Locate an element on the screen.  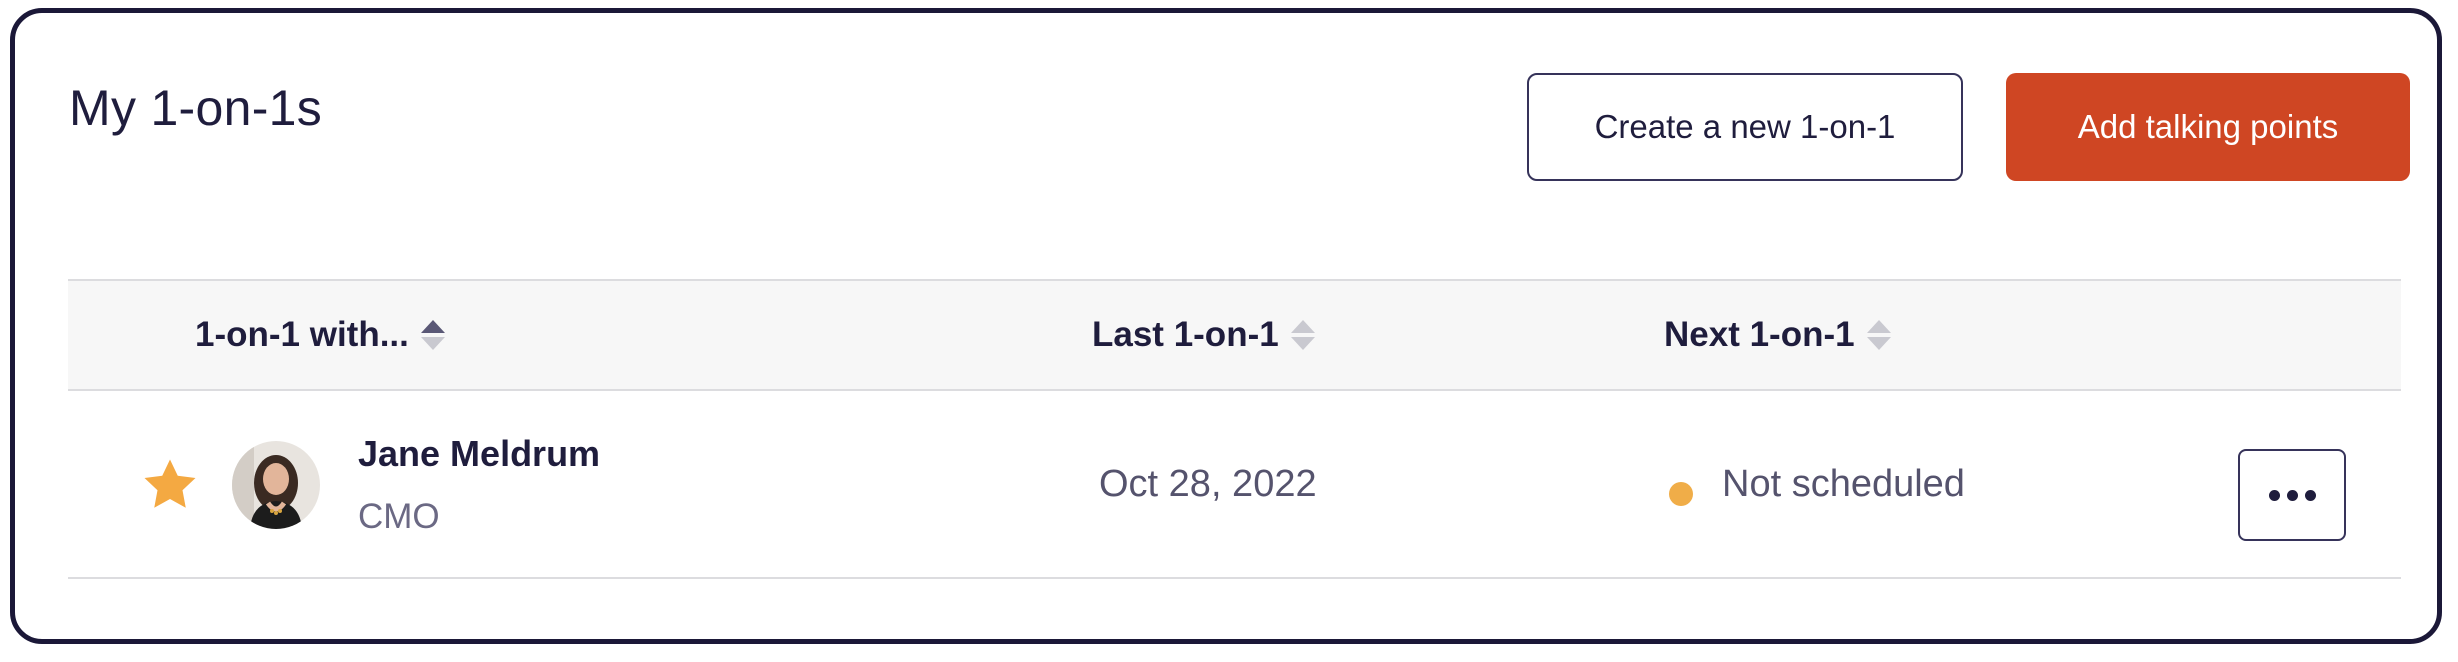
column-header-next-one-on-one: Next 1-on-1 is located at coordinates (1777, 335).